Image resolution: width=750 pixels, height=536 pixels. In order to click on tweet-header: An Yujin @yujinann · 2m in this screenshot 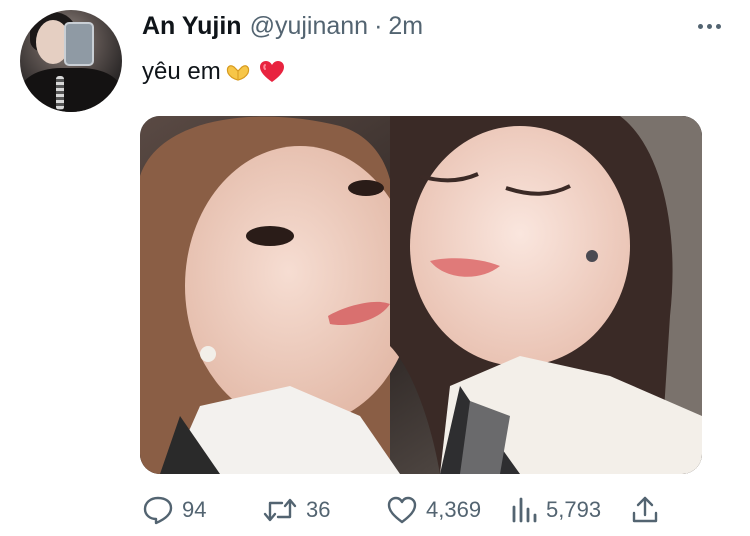, I will do `click(282, 27)`.